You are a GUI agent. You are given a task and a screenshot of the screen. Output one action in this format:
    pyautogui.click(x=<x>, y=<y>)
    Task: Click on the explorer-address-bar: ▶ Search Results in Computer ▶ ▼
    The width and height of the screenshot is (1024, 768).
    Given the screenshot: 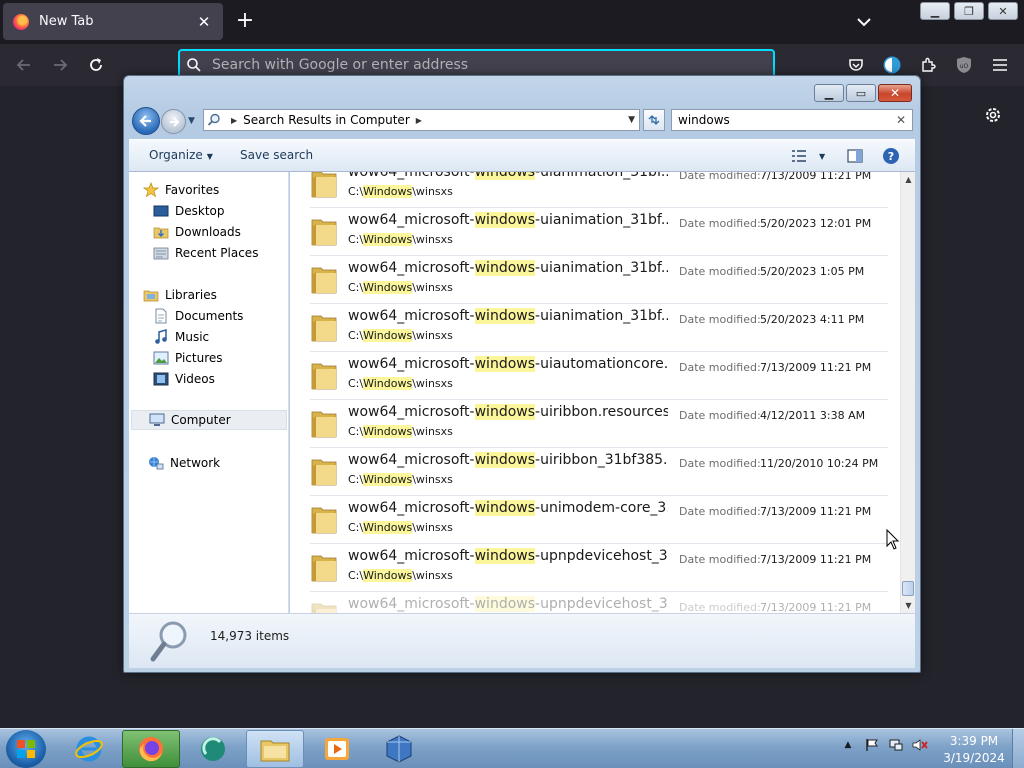 What is the action you would take?
    pyautogui.click(x=421, y=120)
    